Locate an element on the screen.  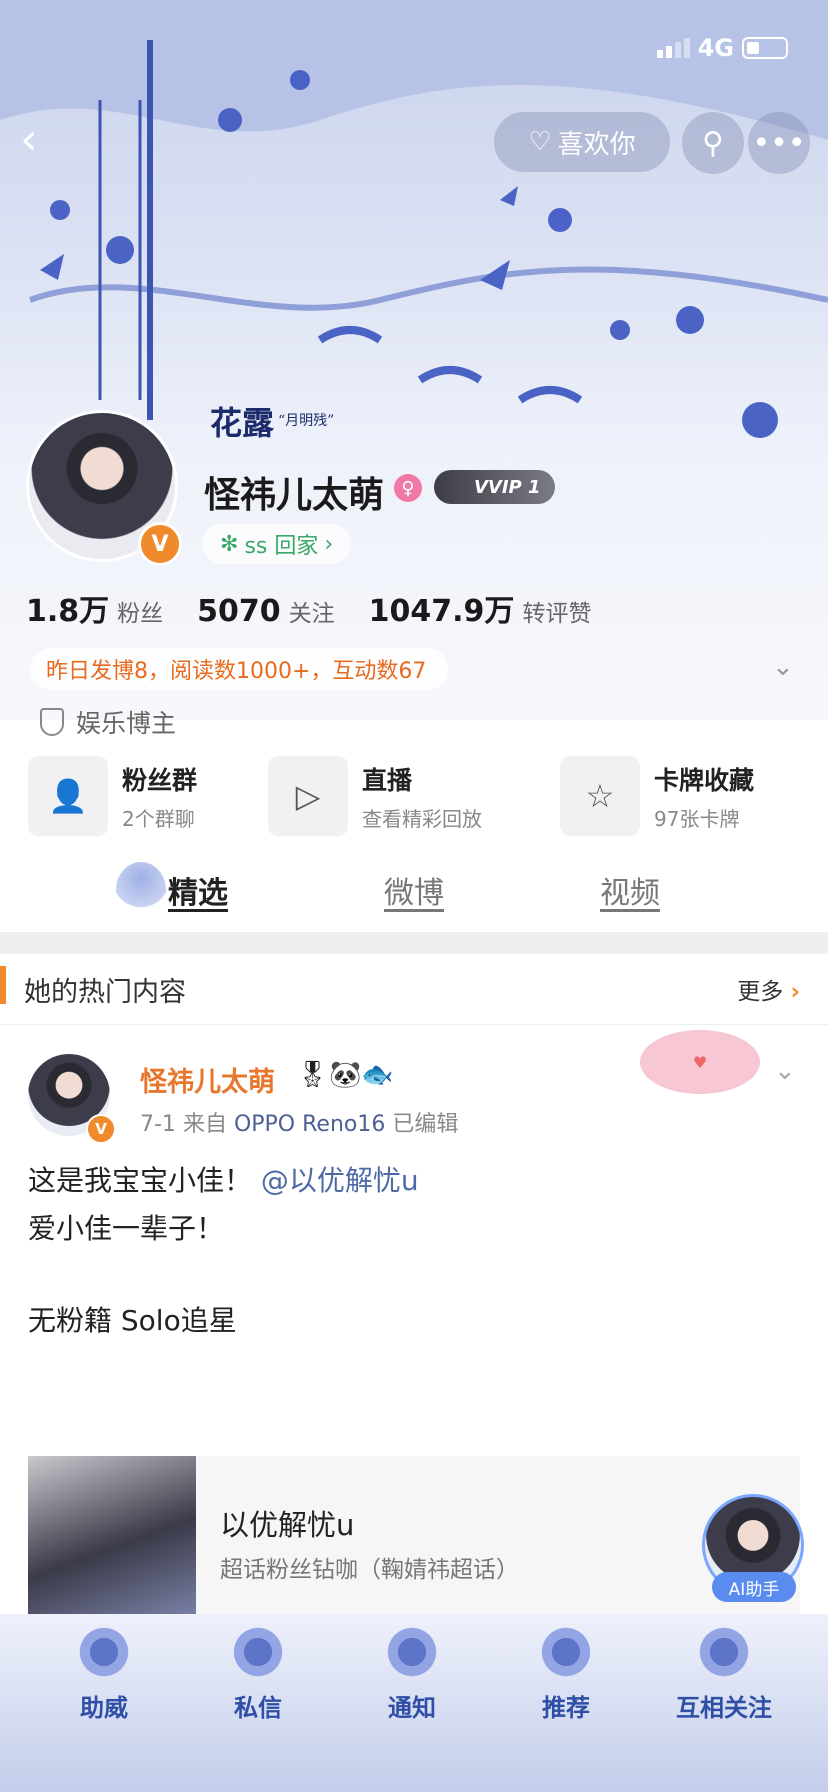
nav-label: 互相关注 is located at coordinates (724, 1708).